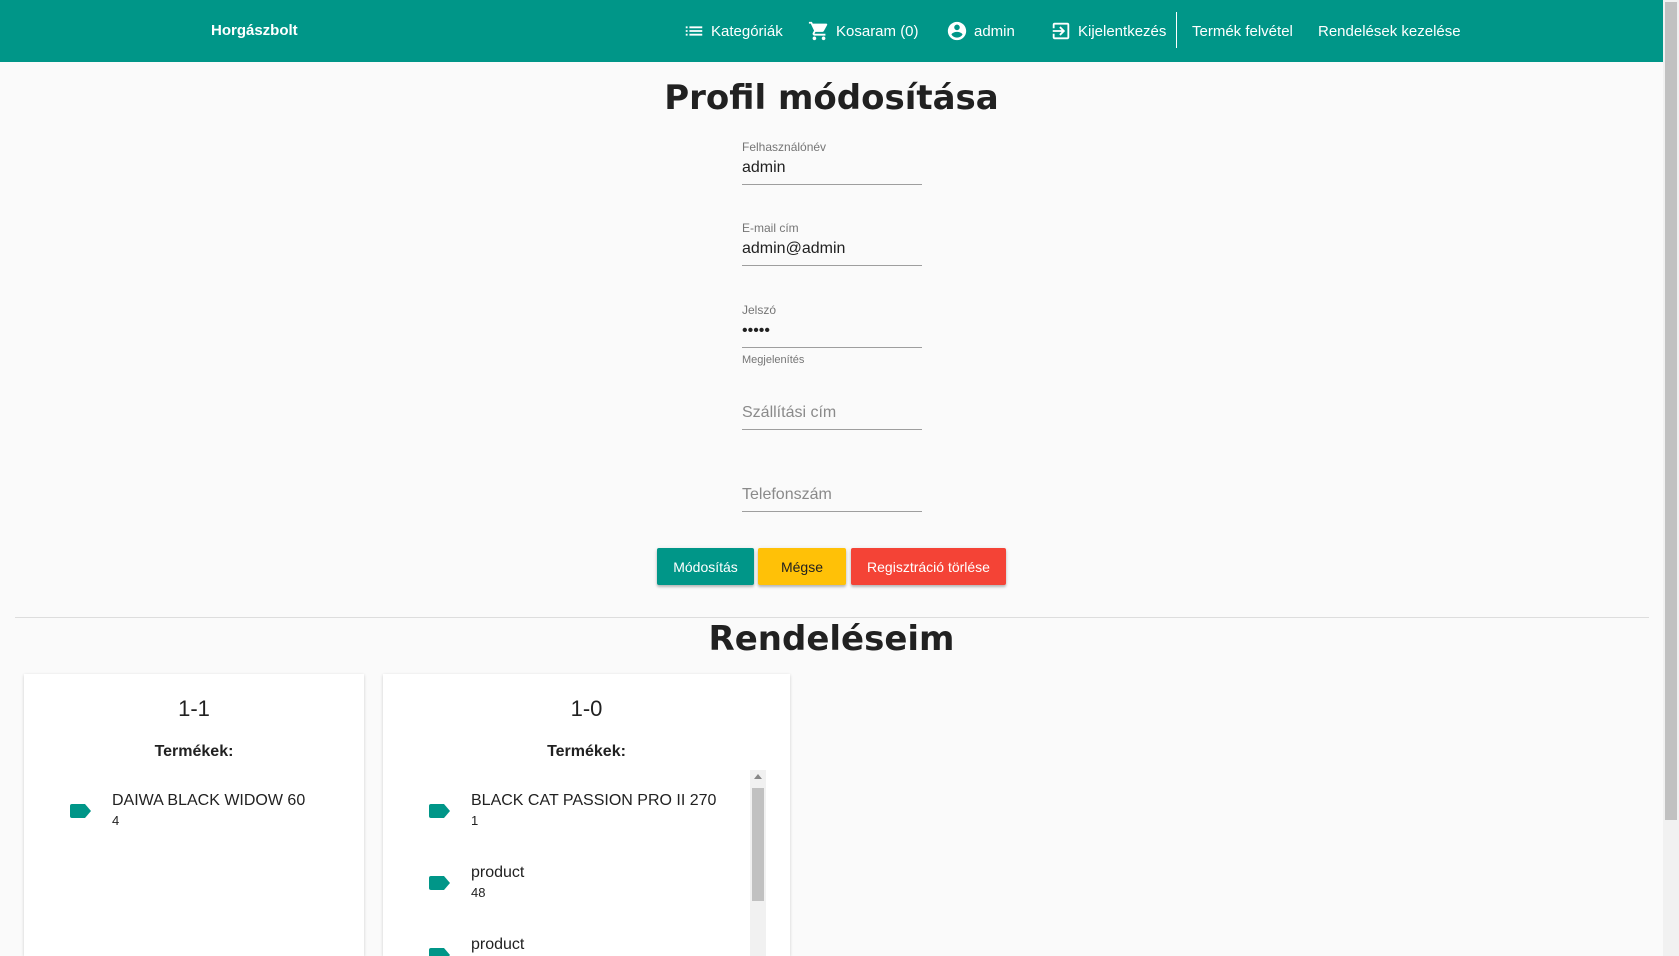 The image size is (1679, 956). I want to click on order-list-scrollbar, so click(758, 863).